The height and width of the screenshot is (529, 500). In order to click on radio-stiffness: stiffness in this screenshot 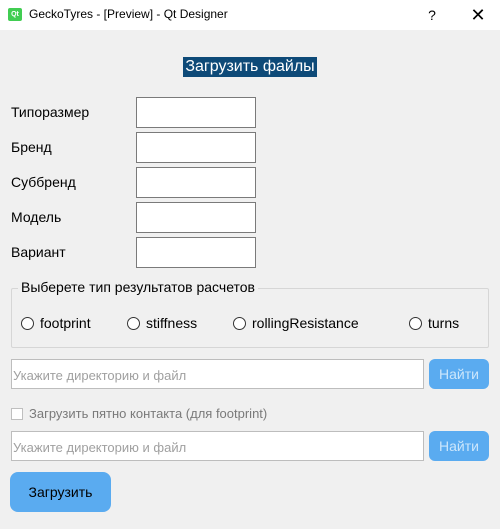, I will do `click(162, 323)`.